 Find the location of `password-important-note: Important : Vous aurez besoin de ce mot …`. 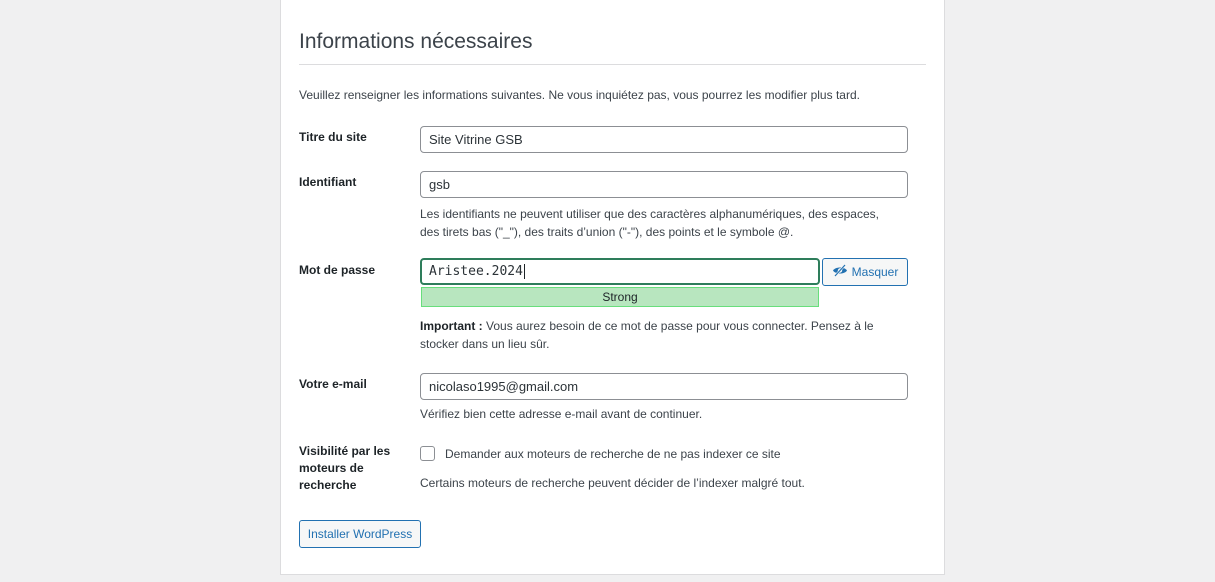

password-important-note: Important : Vous aurez besoin de ce mot … is located at coordinates (647, 335).